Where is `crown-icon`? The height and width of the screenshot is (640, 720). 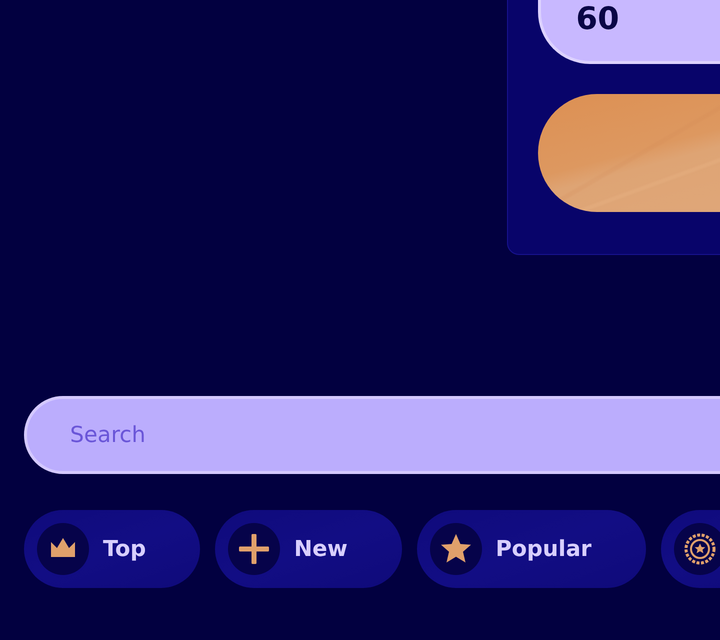 crown-icon is located at coordinates (63, 549).